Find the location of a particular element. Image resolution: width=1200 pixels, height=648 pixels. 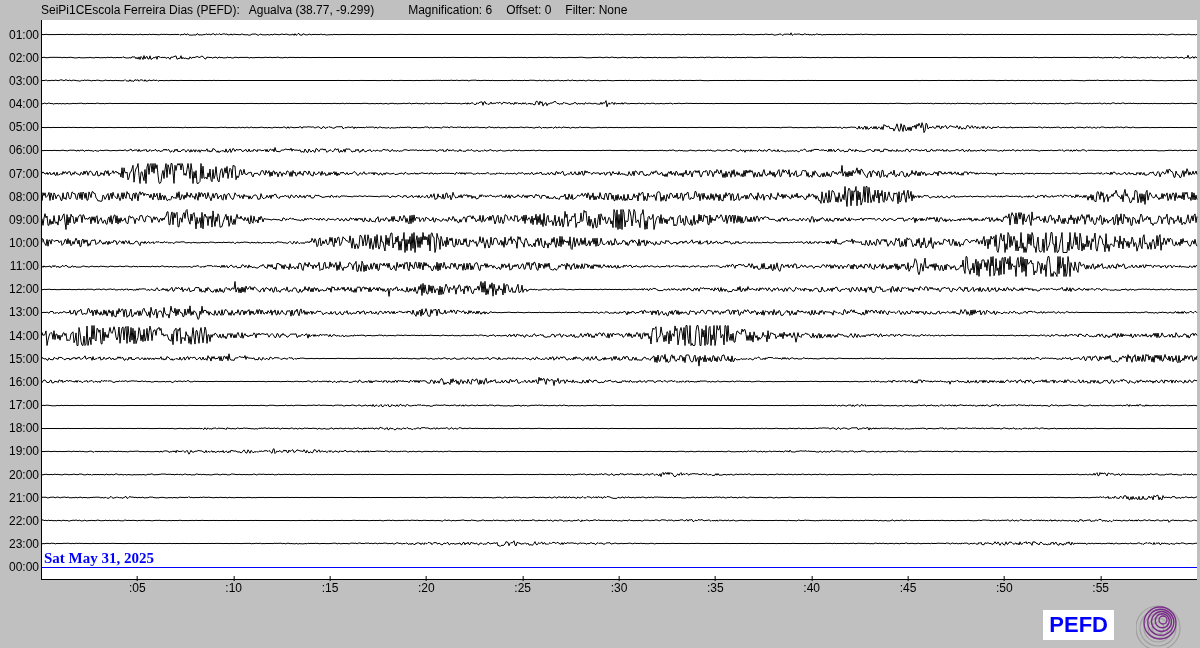

hour-label: 03:00 is located at coordinates (23, 80).